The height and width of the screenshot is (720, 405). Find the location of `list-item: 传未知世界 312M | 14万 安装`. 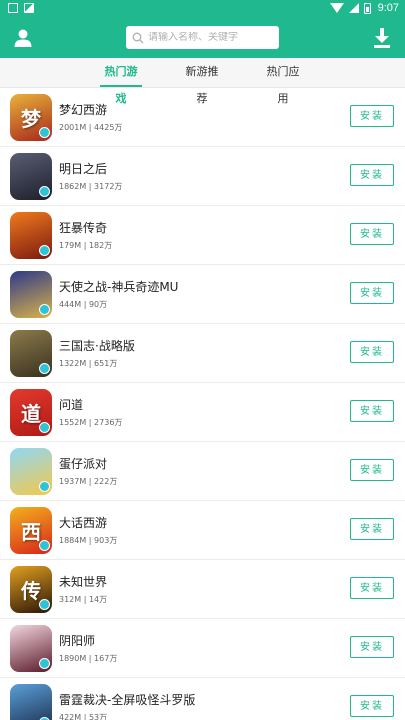

list-item: 传未知世界 312M | 14万 安装 is located at coordinates (202, 589).